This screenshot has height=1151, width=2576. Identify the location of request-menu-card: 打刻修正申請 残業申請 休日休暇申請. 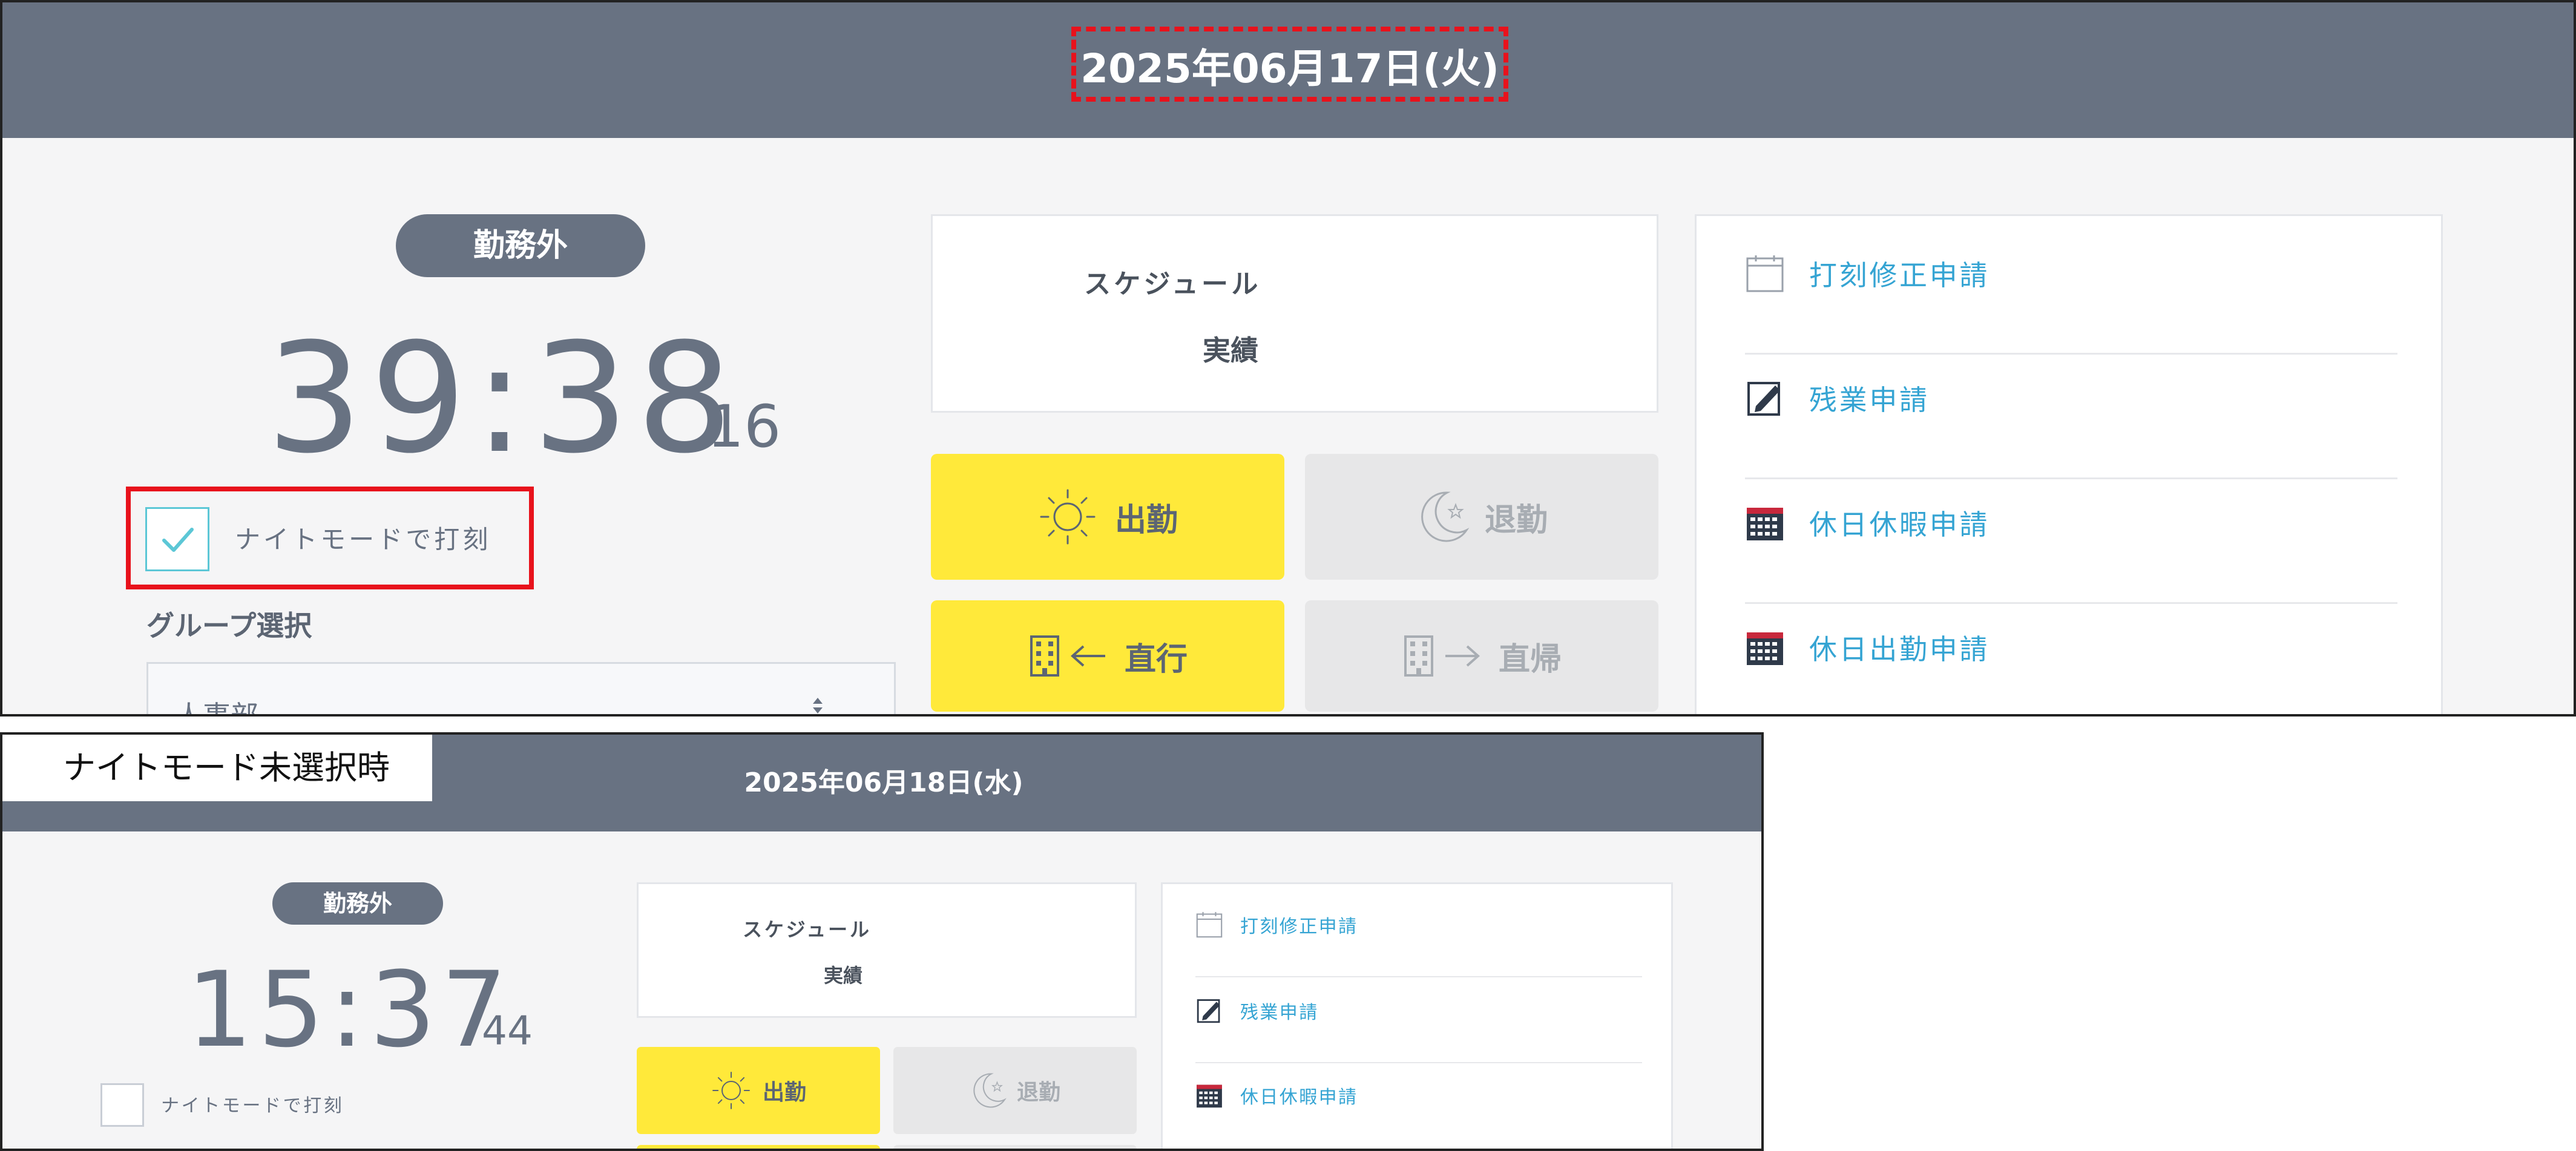
(1417, 1016).